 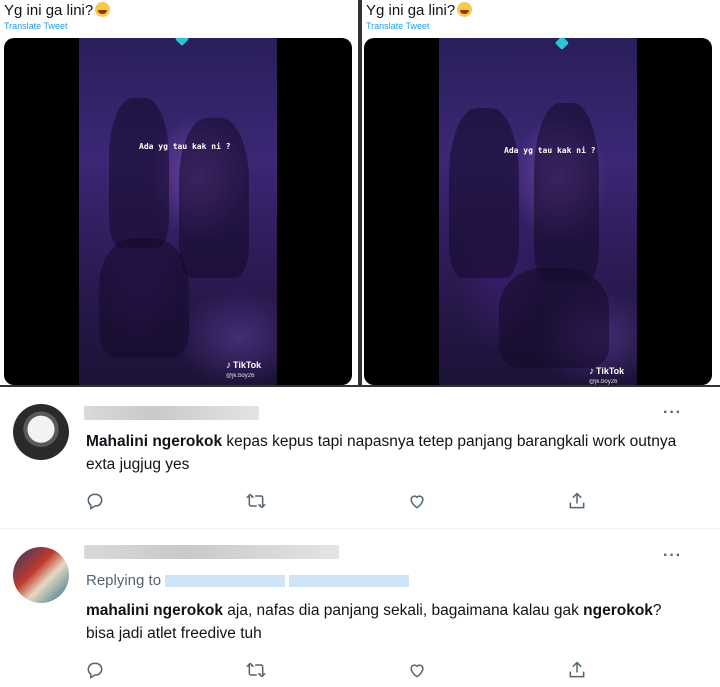 I want to click on replying-to: Replying to, so click(x=248, y=580).